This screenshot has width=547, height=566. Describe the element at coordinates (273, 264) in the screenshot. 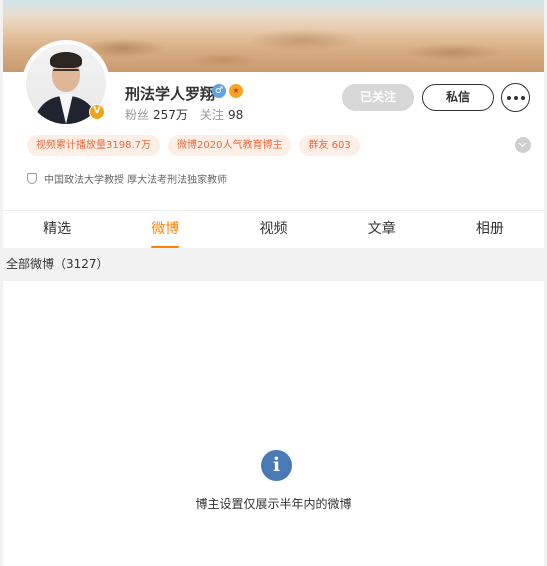

I see `section-title: 全部微博（3127）` at that location.